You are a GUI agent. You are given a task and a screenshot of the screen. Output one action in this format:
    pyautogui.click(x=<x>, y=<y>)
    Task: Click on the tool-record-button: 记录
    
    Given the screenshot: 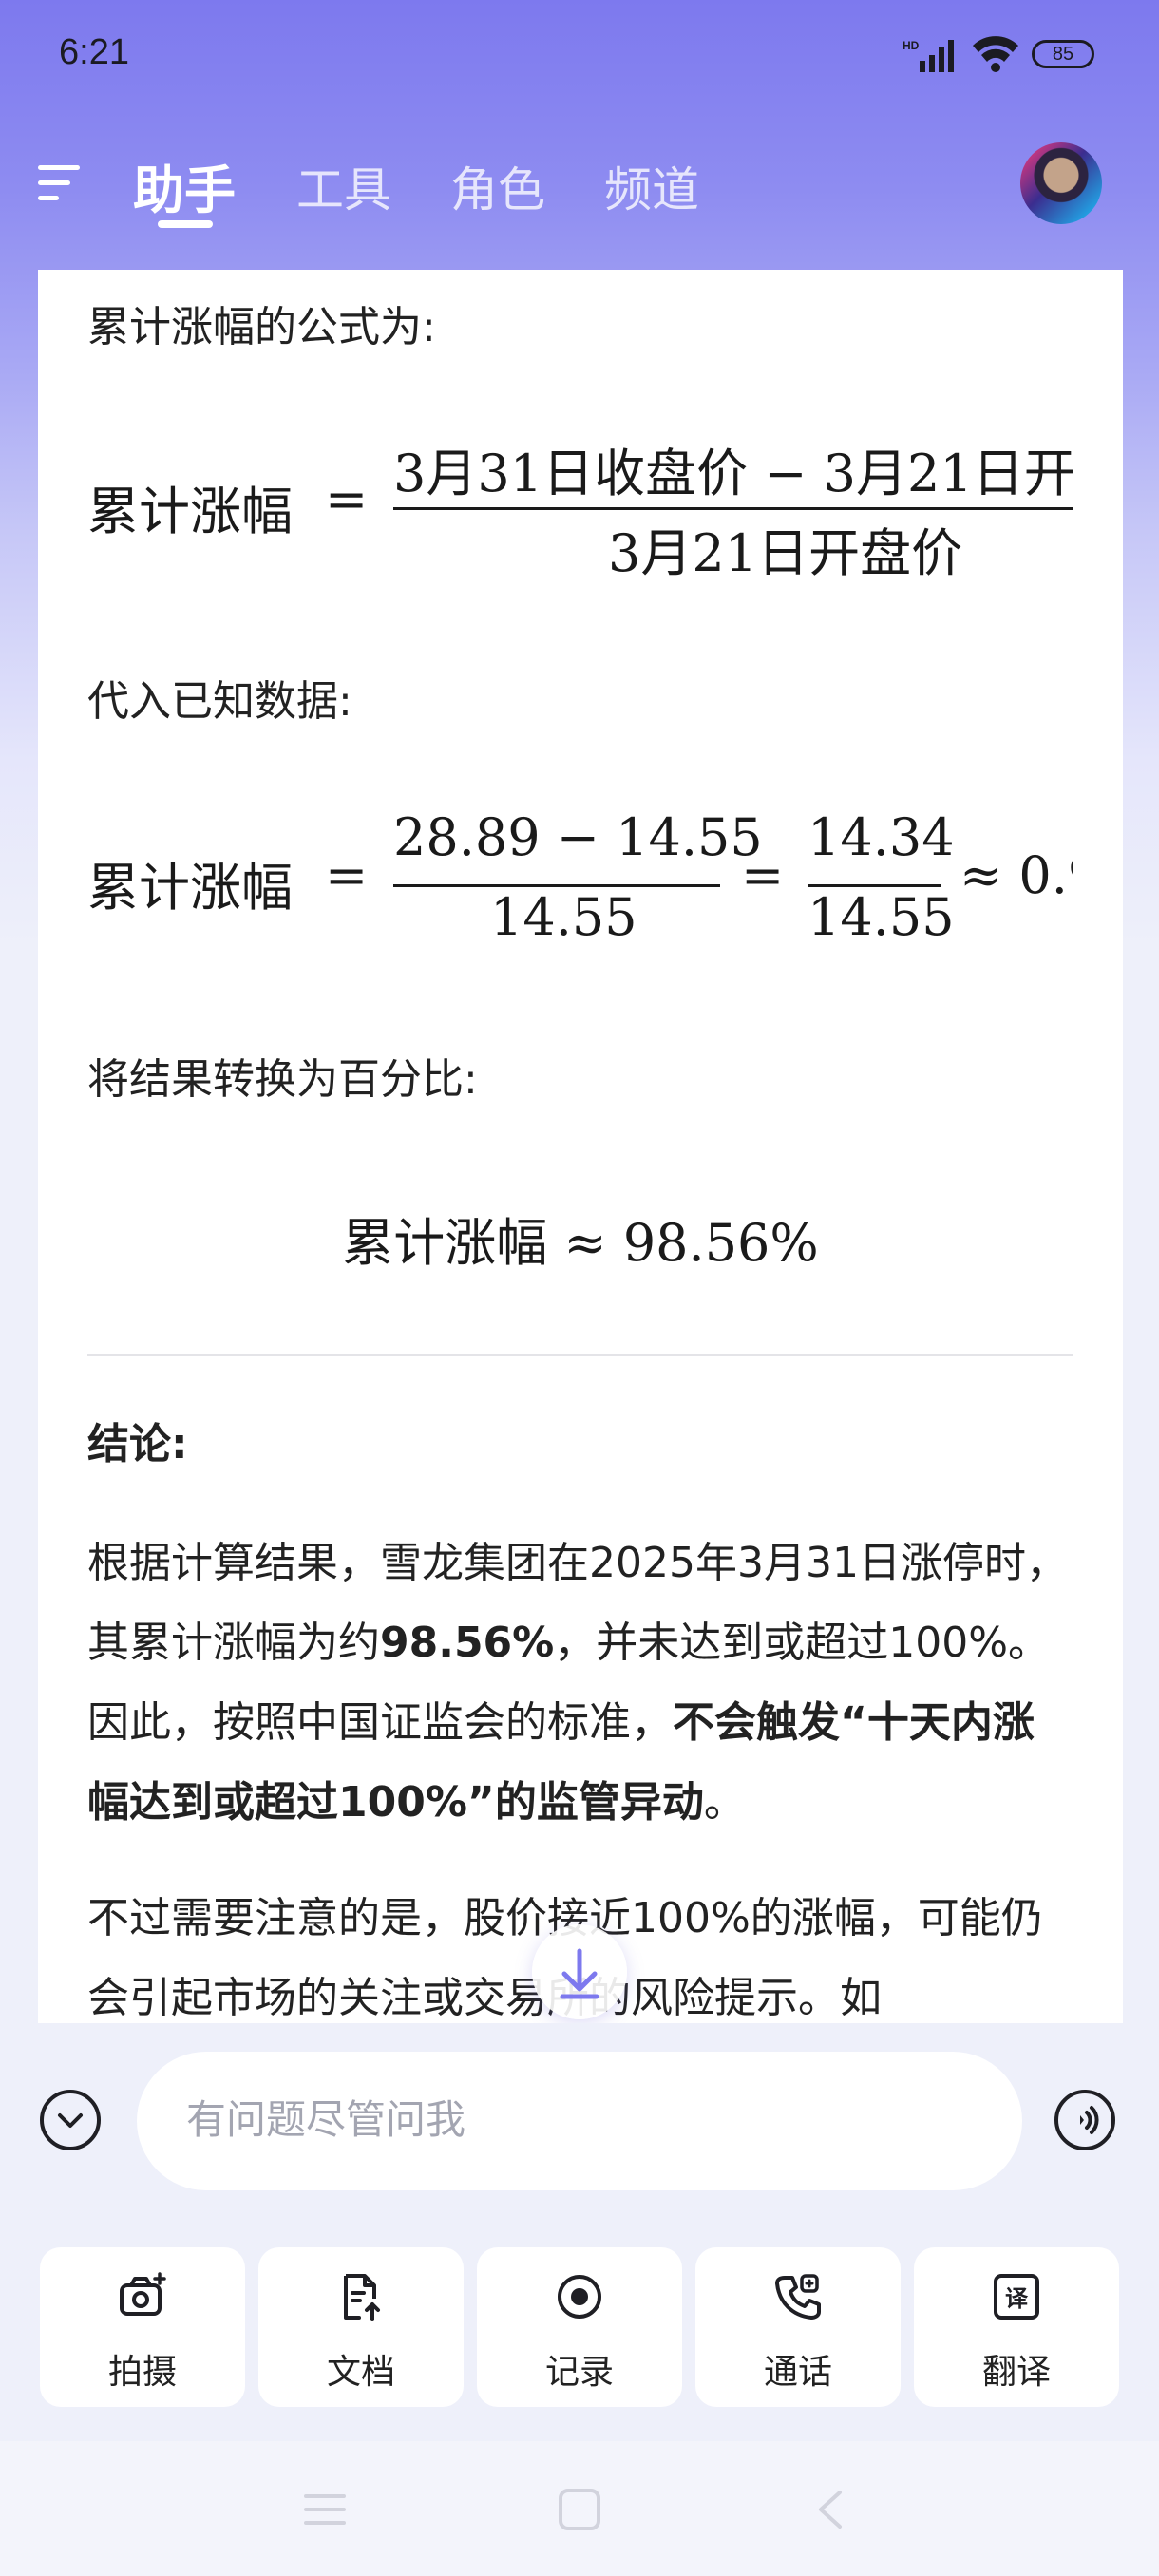 What is the action you would take?
    pyautogui.click(x=579, y=2327)
    